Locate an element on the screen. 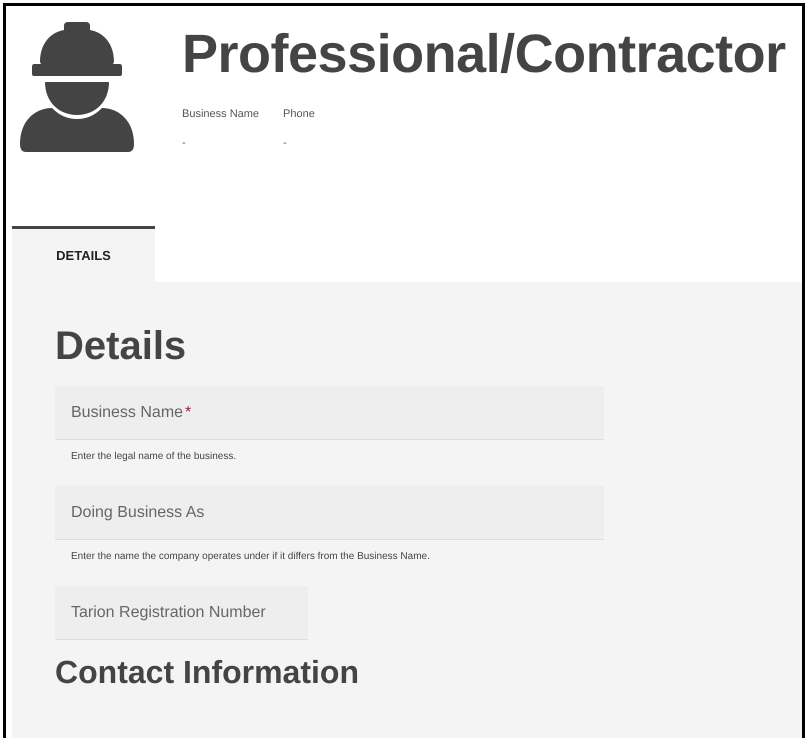 The height and width of the screenshot is (738, 807). info-label: Phone is located at coordinates (299, 114).